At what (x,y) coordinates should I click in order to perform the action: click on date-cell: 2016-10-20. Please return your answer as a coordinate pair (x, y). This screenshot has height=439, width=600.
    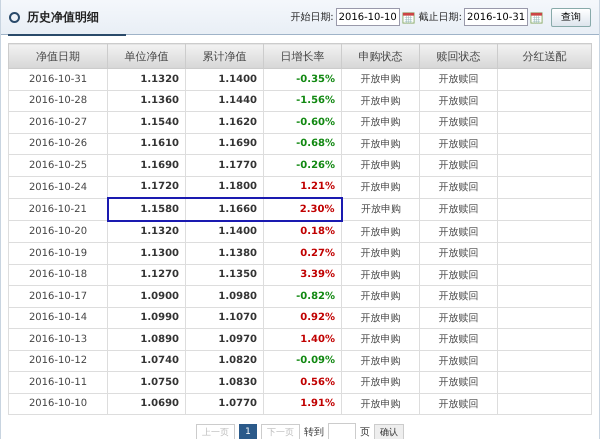
    Looking at the image, I should click on (58, 231).